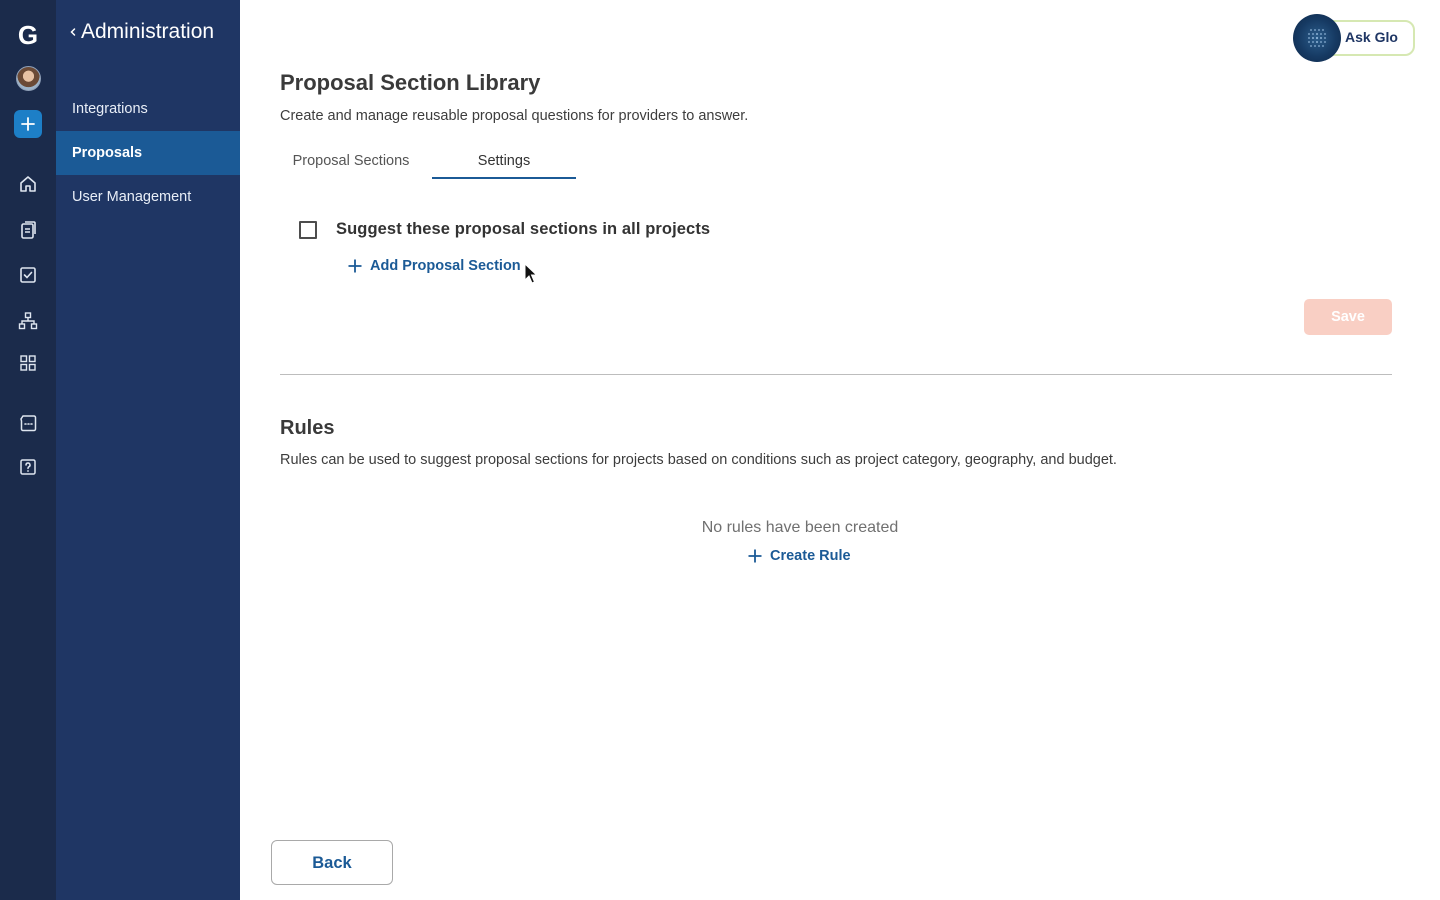  I want to click on chevron-left-icon, so click(74, 32).